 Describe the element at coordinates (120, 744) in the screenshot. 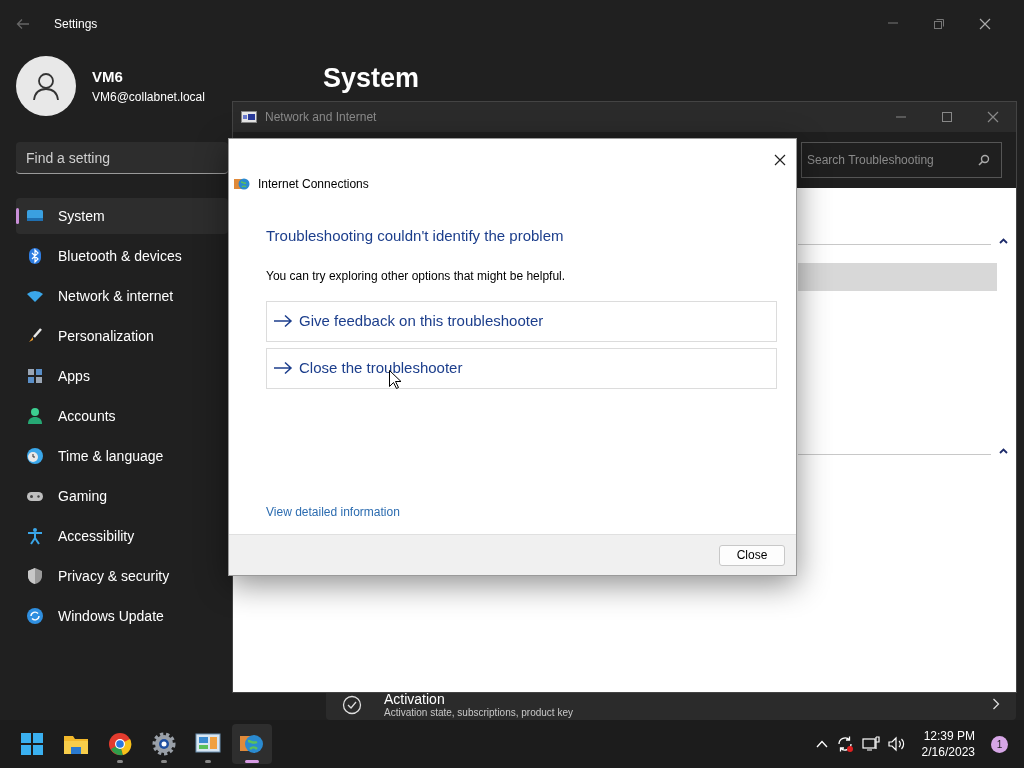

I see `browser-icon` at that location.